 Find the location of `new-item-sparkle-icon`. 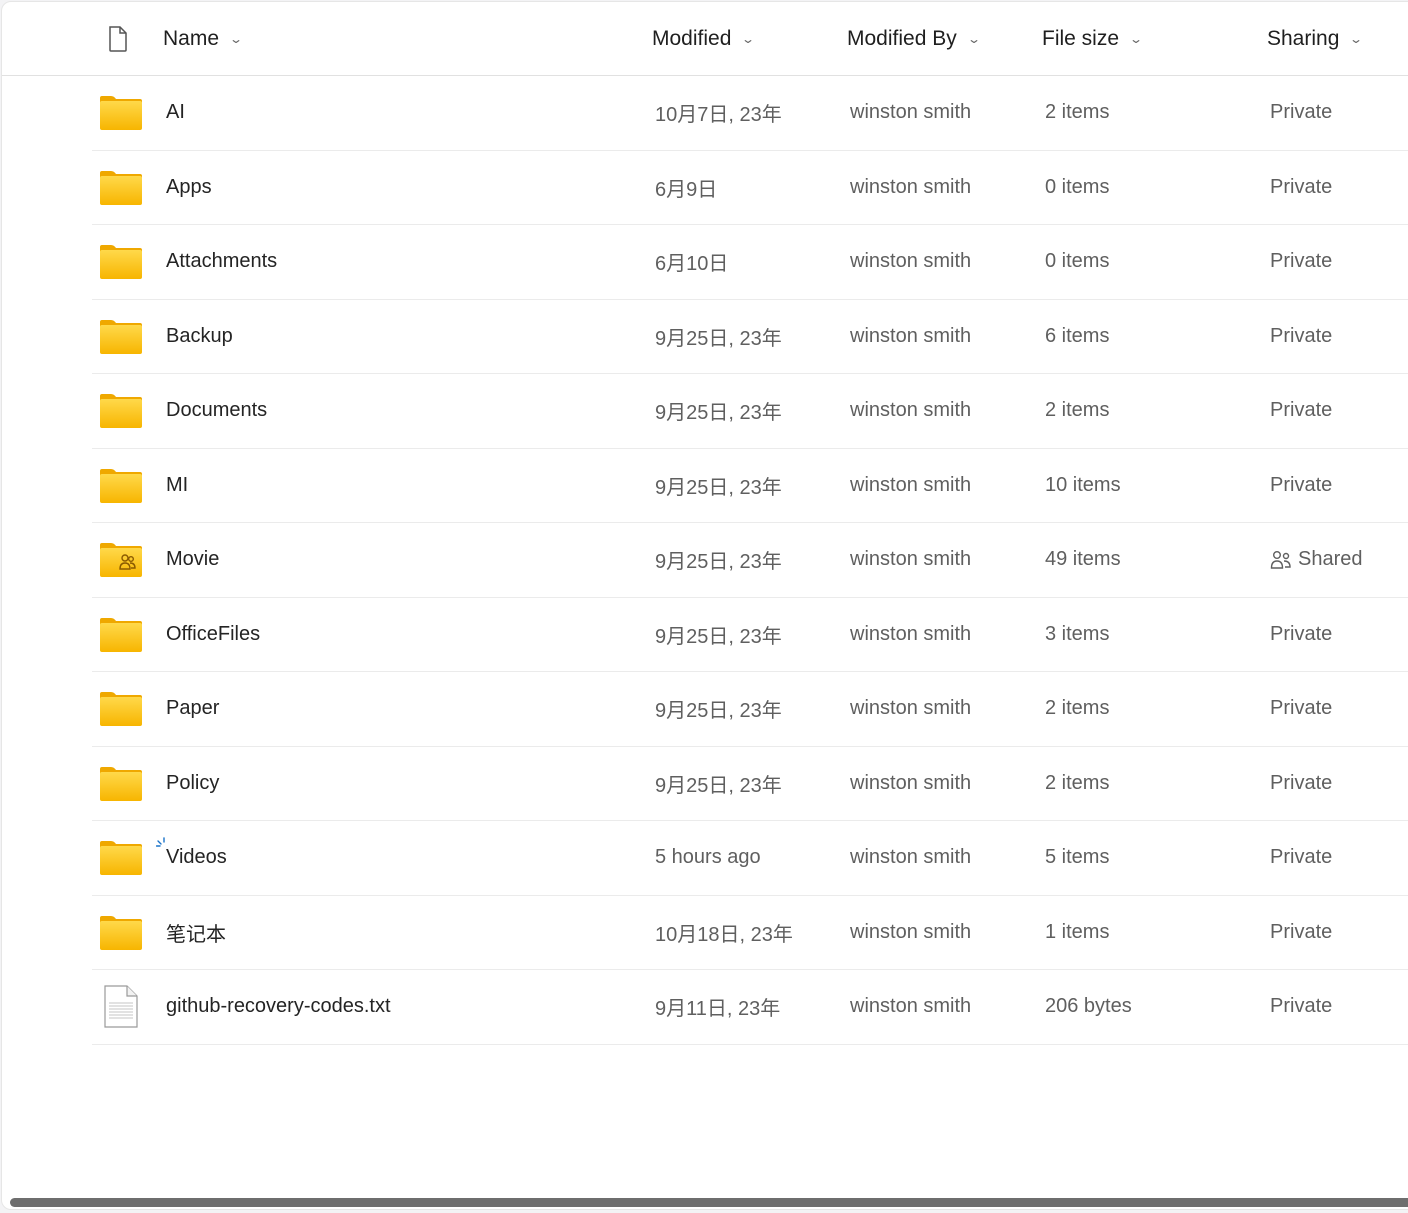

new-item-sparkle-icon is located at coordinates (160, 842).